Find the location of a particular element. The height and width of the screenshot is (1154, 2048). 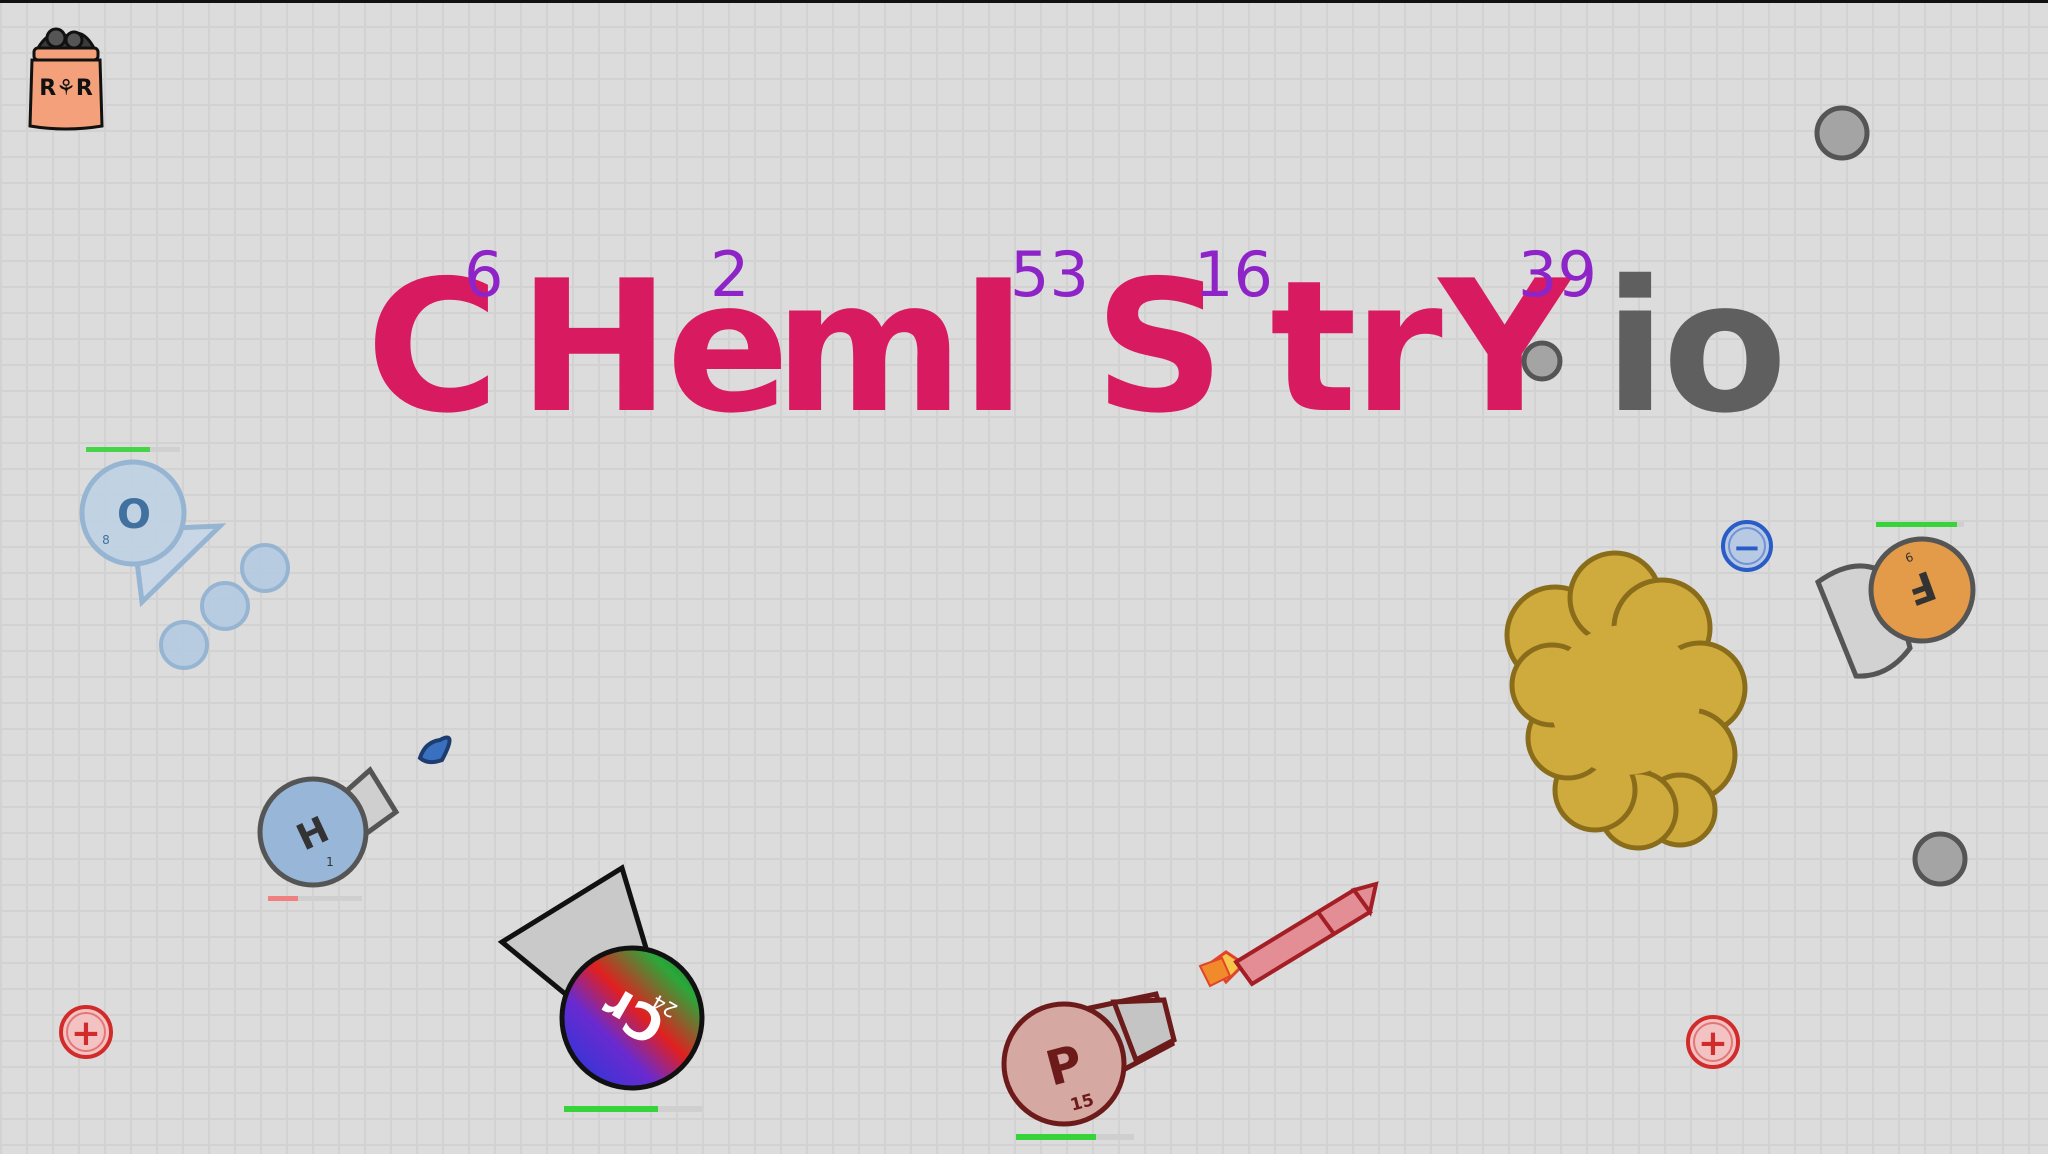

rocket-projectile is located at coordinates (1288, 934).